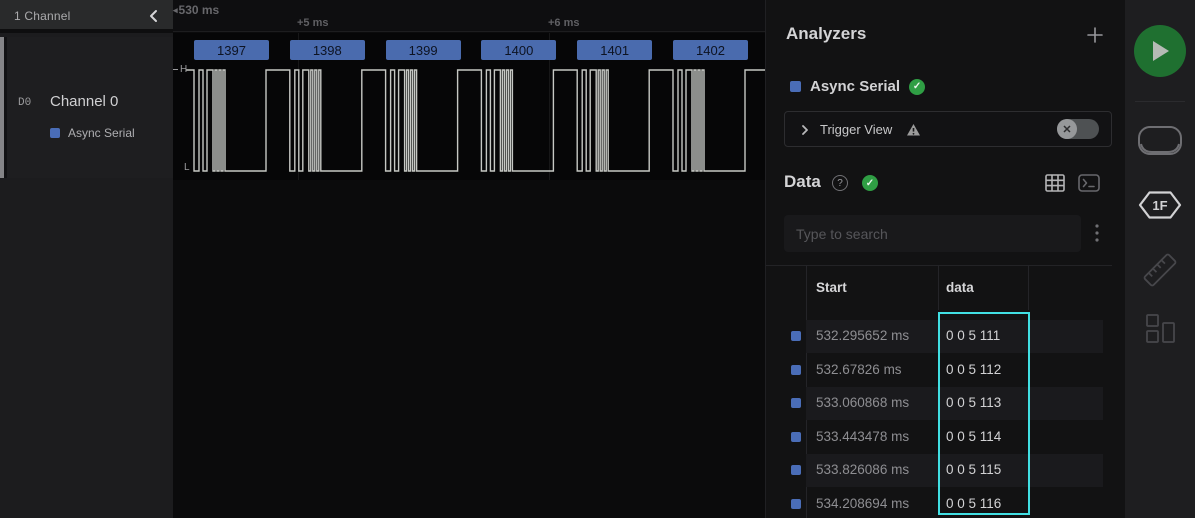  What do you see at coordinates (859, 369) in the screenshot?
I see `row-start-time: 532.67826 ms` at bounding box center [859, 369].